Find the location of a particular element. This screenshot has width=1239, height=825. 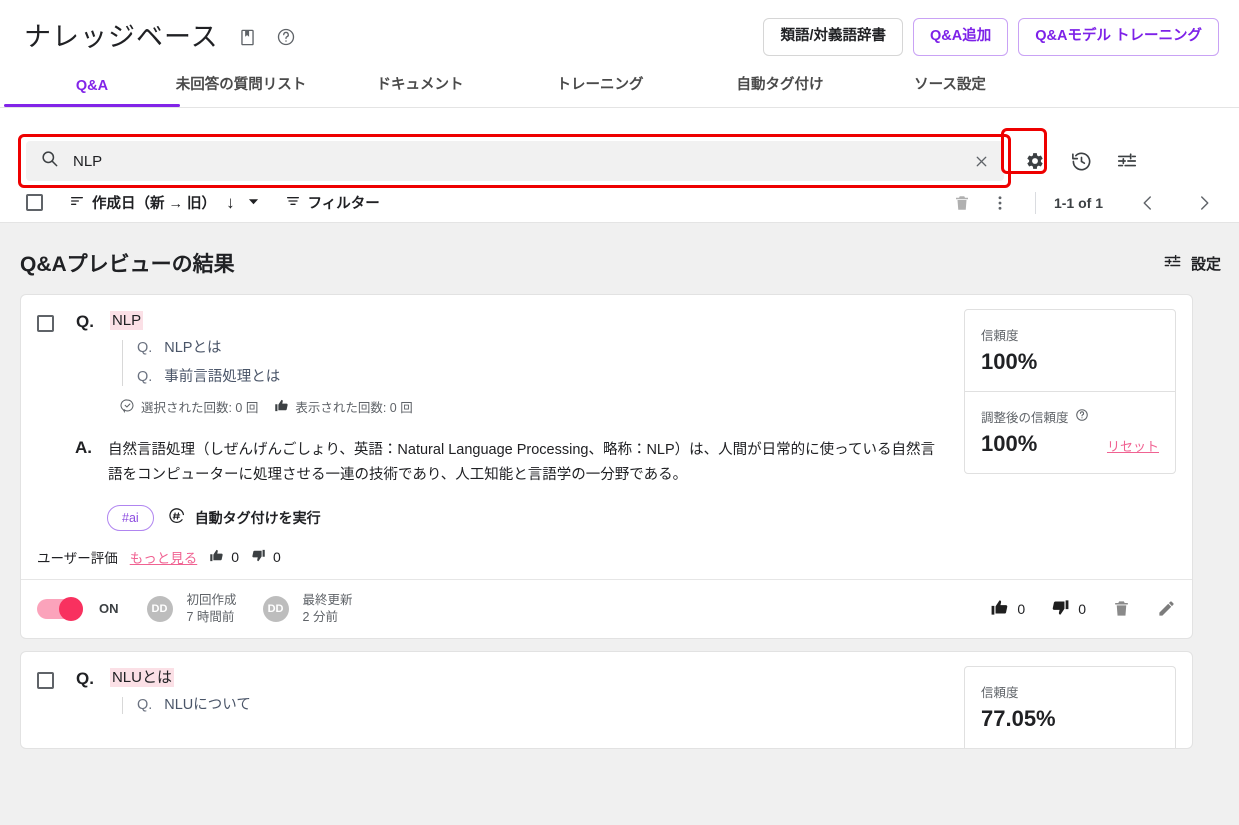

created-value: 7 時間前 is located at coordinates (210, 616).